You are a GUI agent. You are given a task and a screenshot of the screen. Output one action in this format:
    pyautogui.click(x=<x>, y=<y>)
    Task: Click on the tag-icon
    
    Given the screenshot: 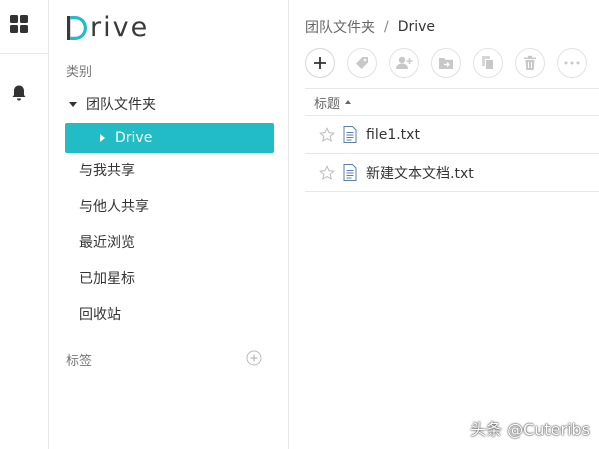 What is the action you would take?
    pyautogui.click(x=362, y=63)
    